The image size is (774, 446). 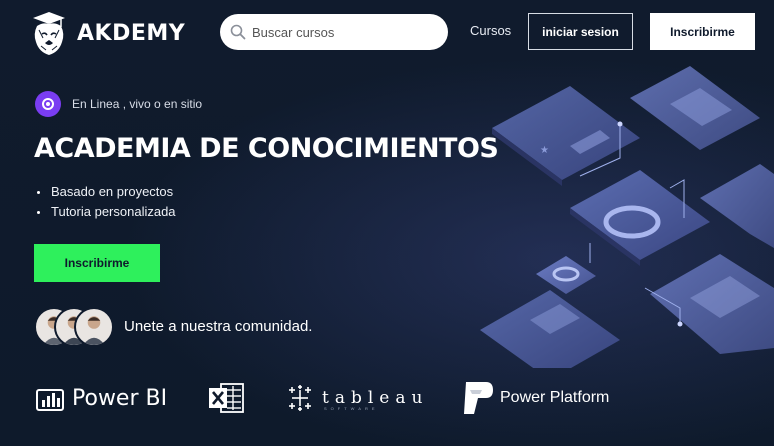 I want to click on signup-button-header: Inscribirme, so click(x=702, y=31).